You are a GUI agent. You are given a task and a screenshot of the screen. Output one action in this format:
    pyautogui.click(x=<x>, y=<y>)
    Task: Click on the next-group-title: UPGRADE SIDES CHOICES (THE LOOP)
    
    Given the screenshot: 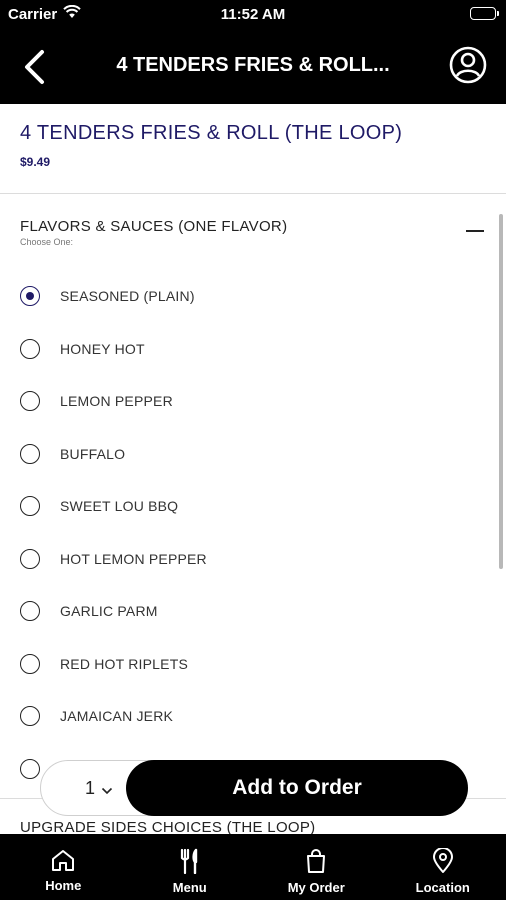 What is the action you would take?
    pyautogui.click(x=167, y=826)
    